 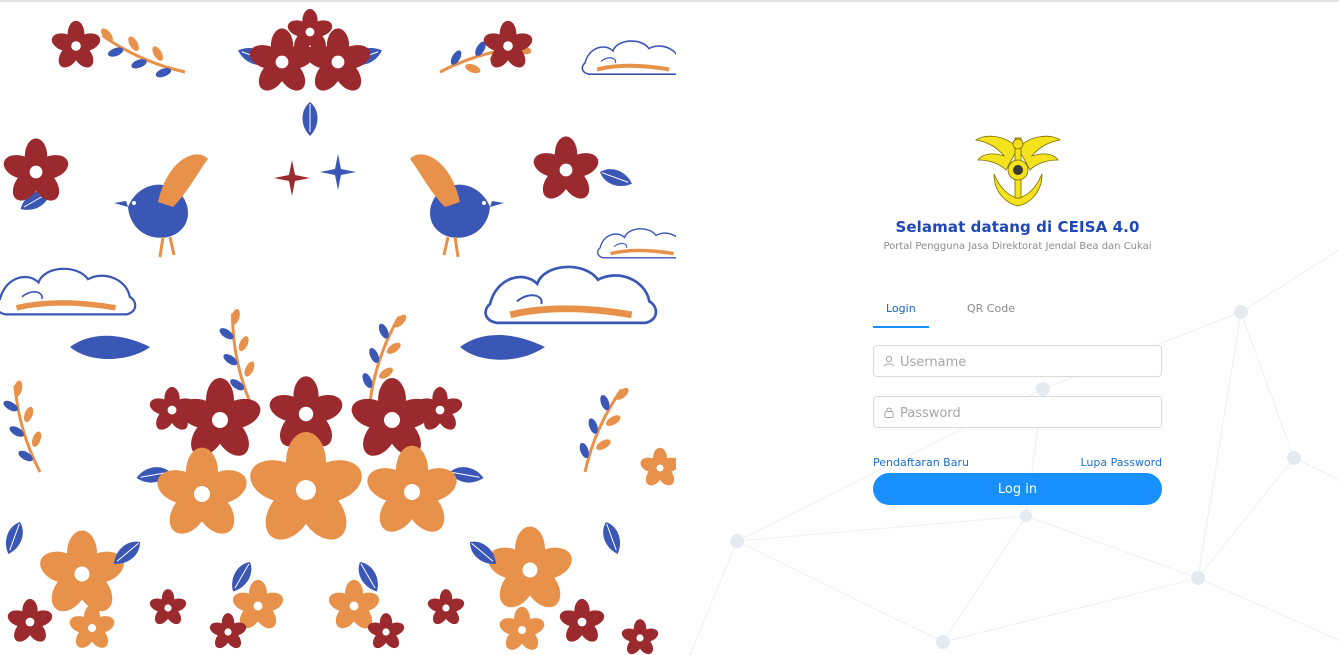 I want to click on user-icon, so click(x=889, y=361).